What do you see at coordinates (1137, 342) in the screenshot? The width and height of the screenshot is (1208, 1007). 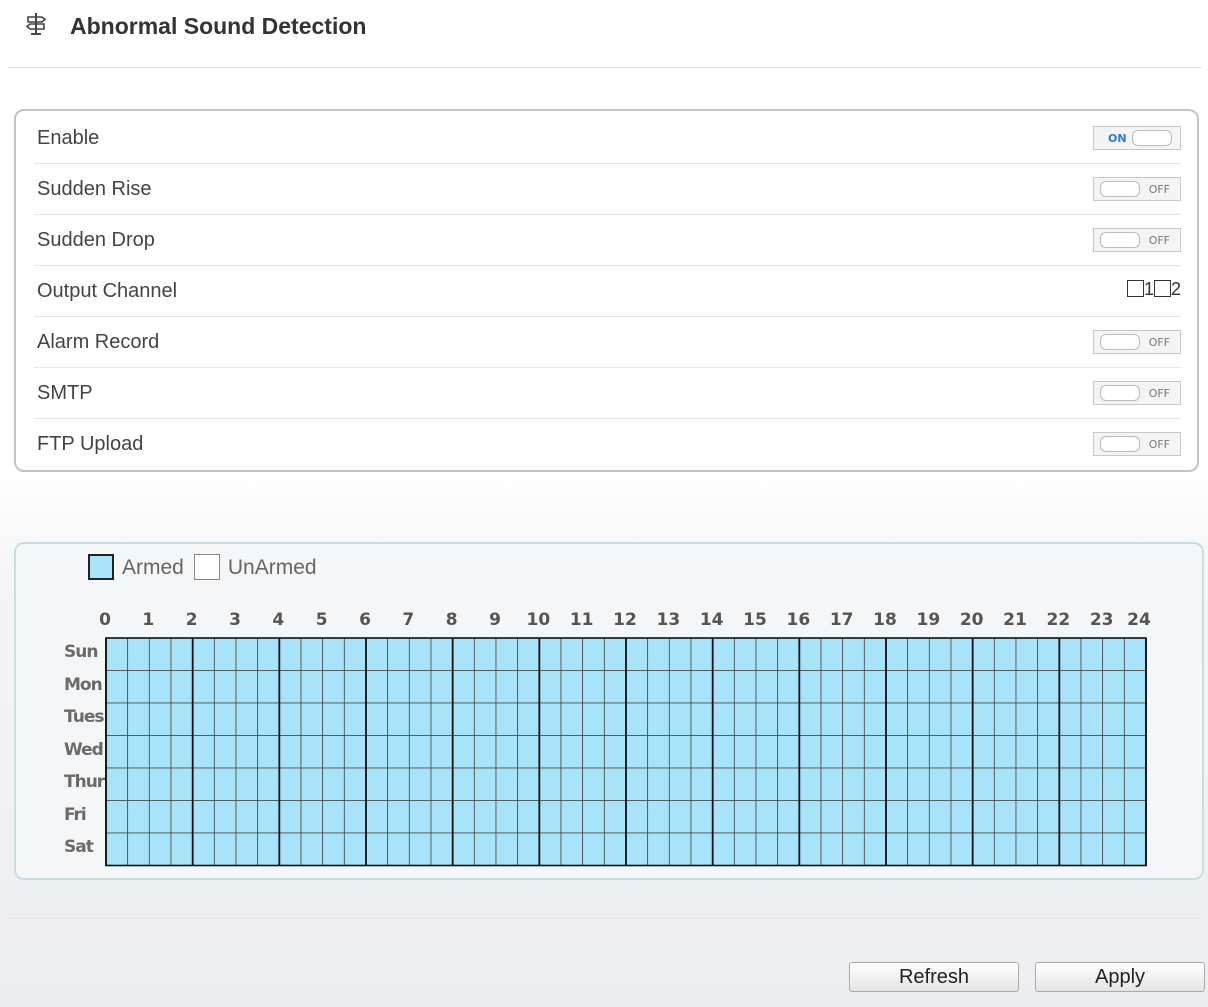 I see `alarm-record-toggle: OFF` at bounding box center [1137, 342].